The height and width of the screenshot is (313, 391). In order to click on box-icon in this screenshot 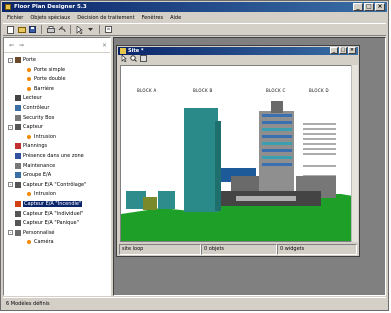, I will do `click(18, 117)`.